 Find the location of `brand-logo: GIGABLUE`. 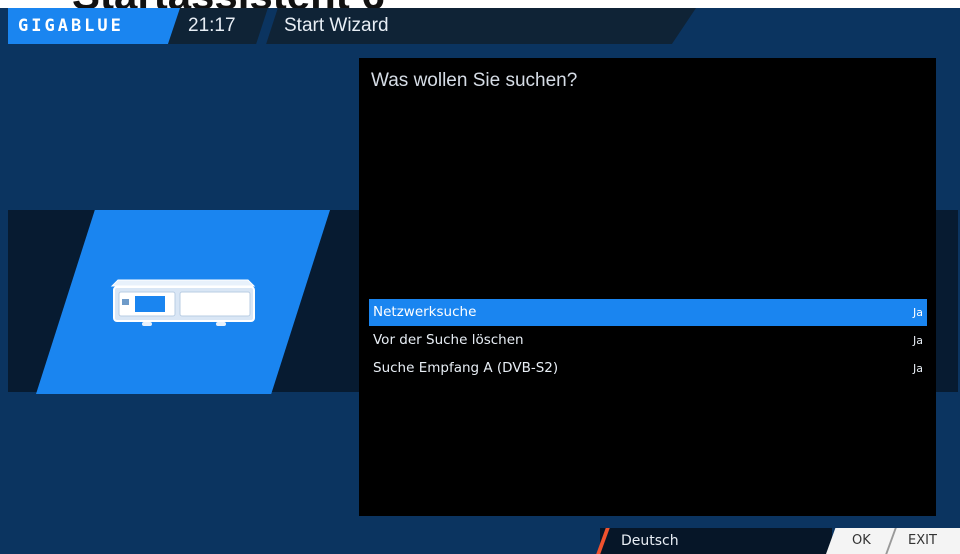

brand-logo: GIGABLUE is located at coordinates (71, 26).